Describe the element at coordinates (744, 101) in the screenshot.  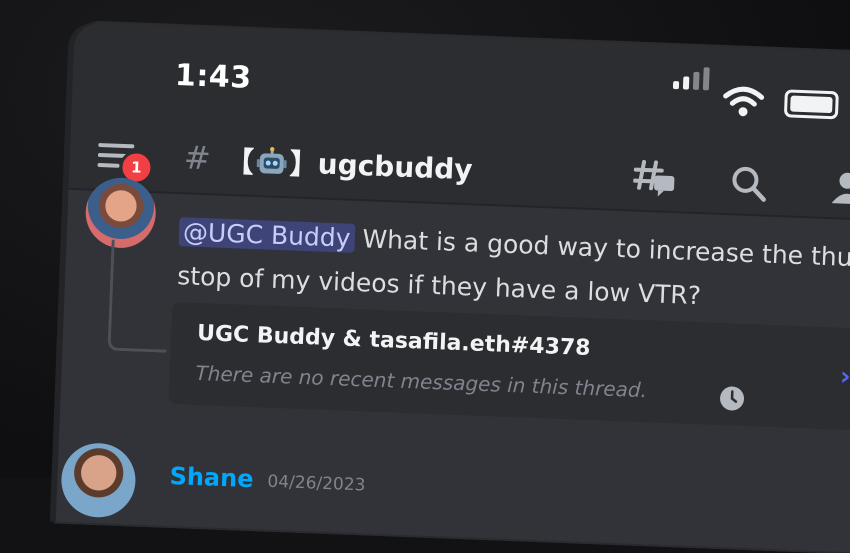
I see `wifi-icon` at that location.